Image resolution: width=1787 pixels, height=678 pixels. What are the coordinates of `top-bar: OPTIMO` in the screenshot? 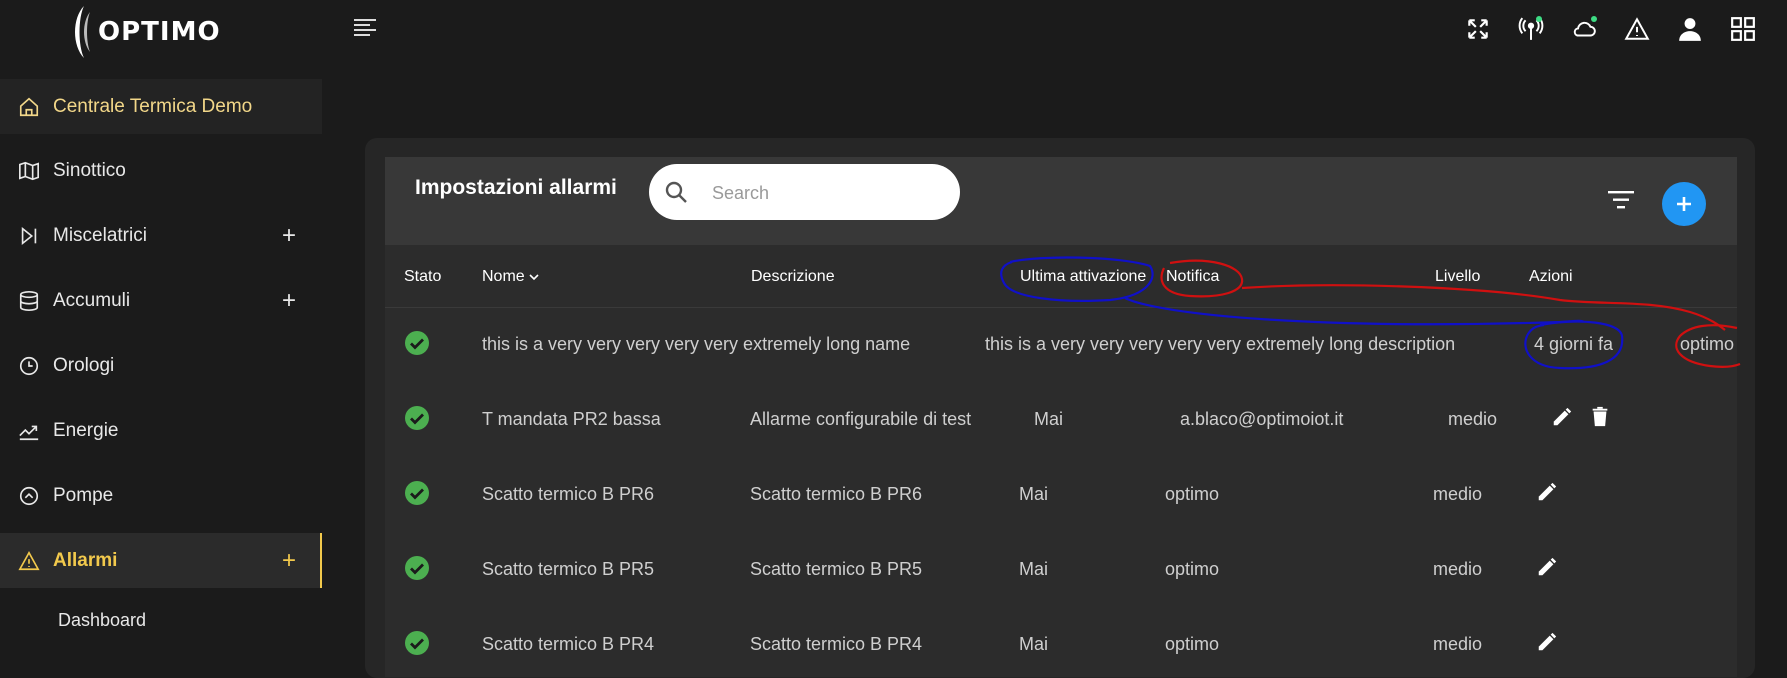 It's located at (893, 31).